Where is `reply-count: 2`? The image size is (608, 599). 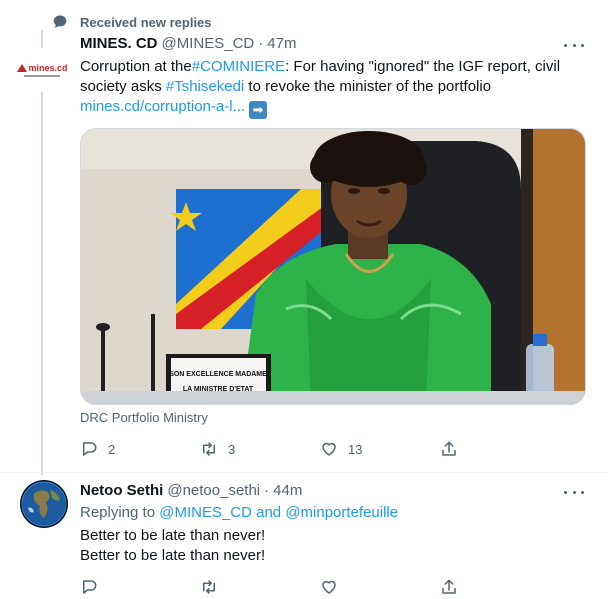
reply-count: 2 is located at coordinates (112, 449).